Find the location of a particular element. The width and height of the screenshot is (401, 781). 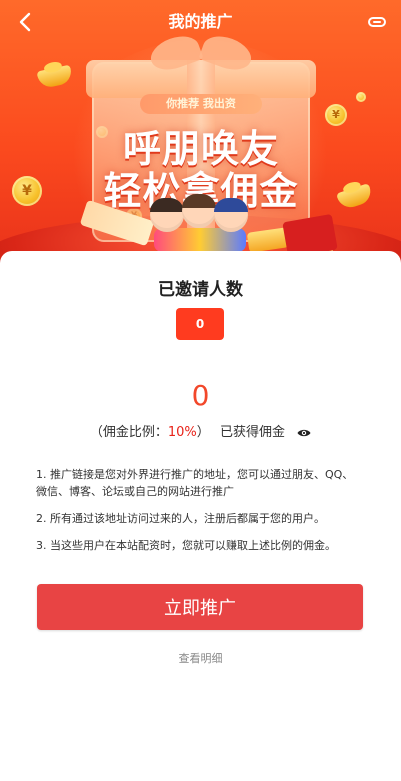

commission-rate-line: （佣金比例：10%） 已获得佣金 is located at coordinates (200, 430).